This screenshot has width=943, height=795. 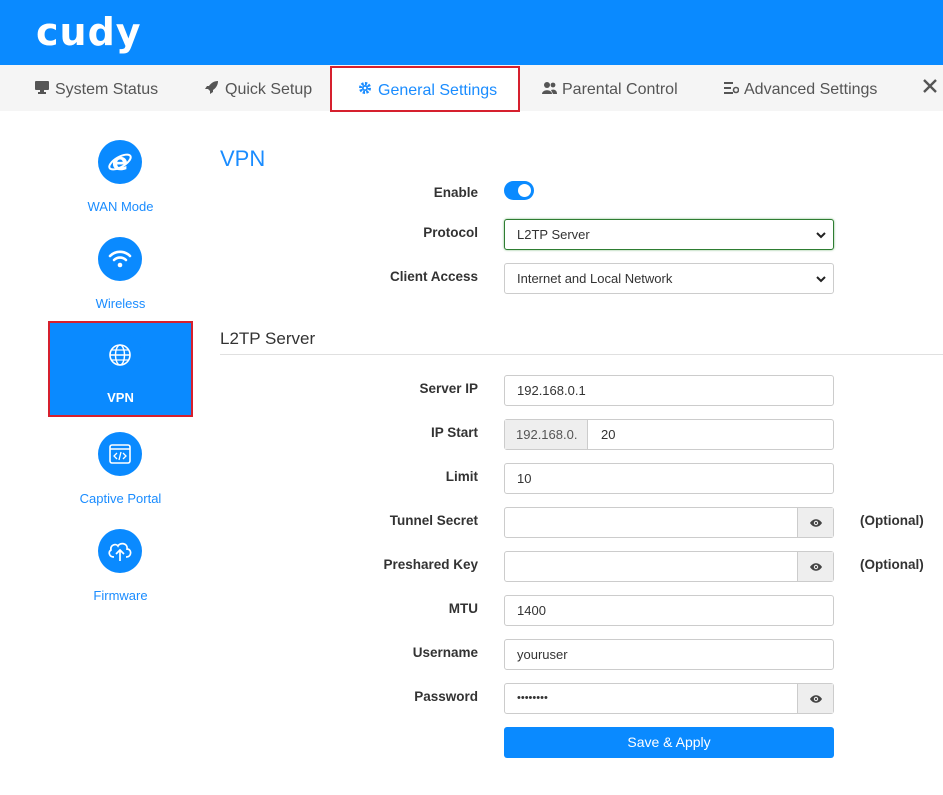 What do you see at coordinates (120, 303) in the screenshot?
I see `sidebar-item-label: Wireless` at bounding box center [120, 303].